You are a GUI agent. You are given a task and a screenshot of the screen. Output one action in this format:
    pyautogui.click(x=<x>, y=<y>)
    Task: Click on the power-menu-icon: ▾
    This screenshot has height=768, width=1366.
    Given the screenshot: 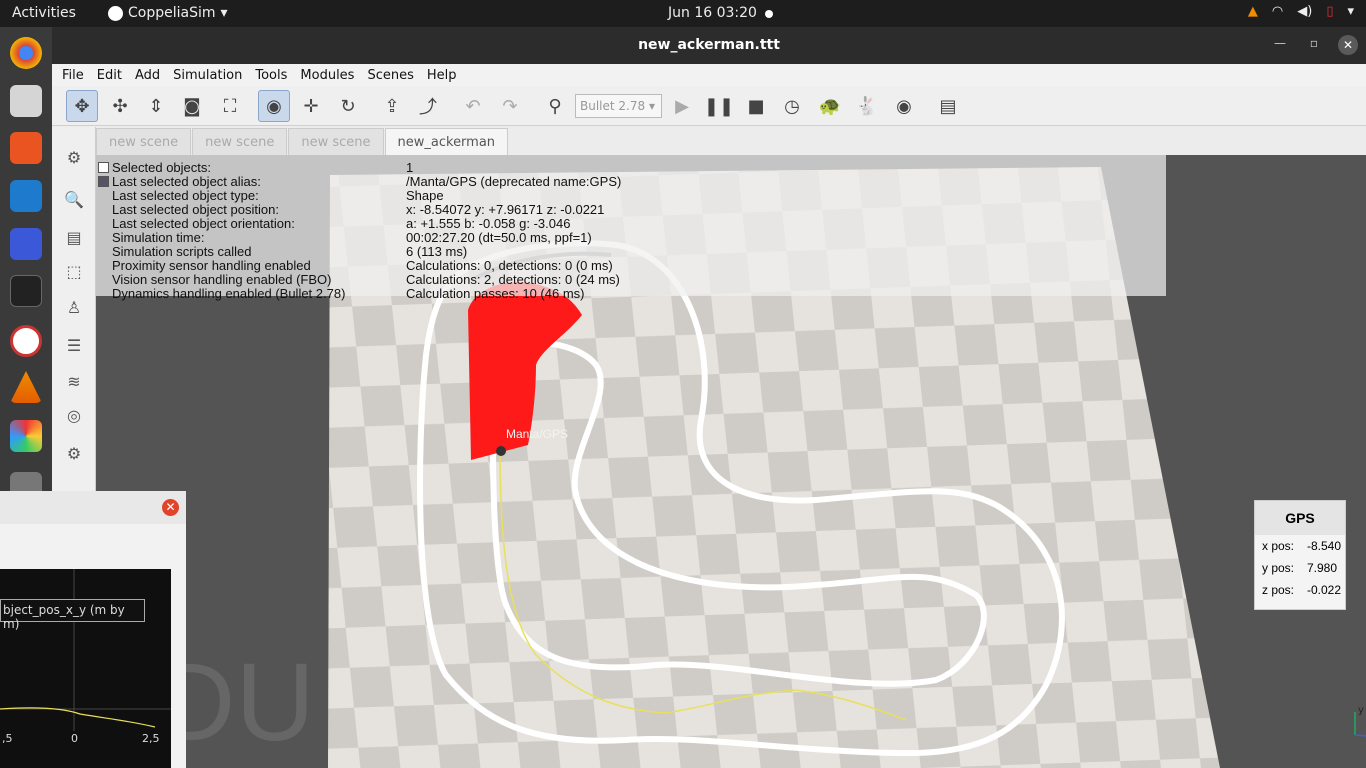 What is the action you would take?
    pyautogui.click(x=1350, y=11)
    